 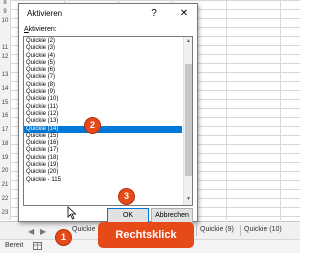 What do you see at coordinates (5, 144) in the screenshot?
I see `row-number: 18` at bounding box center [5, 144].